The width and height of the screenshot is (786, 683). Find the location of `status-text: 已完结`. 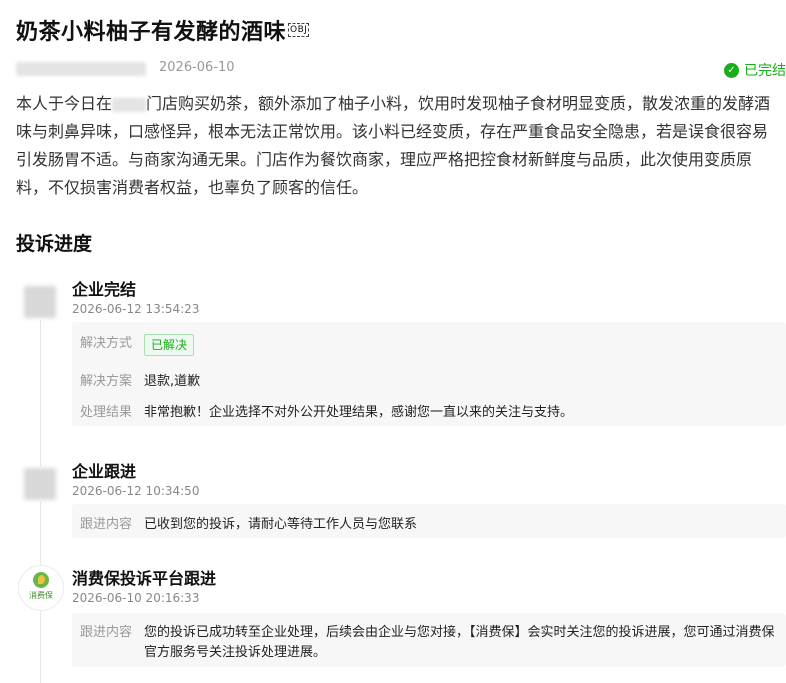

status-text: 已完结 is located at coordinates (765, 71).